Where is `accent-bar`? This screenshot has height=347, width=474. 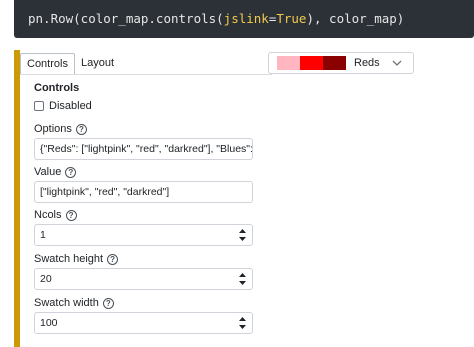 accent-bar is located at coordinates (17, 198).